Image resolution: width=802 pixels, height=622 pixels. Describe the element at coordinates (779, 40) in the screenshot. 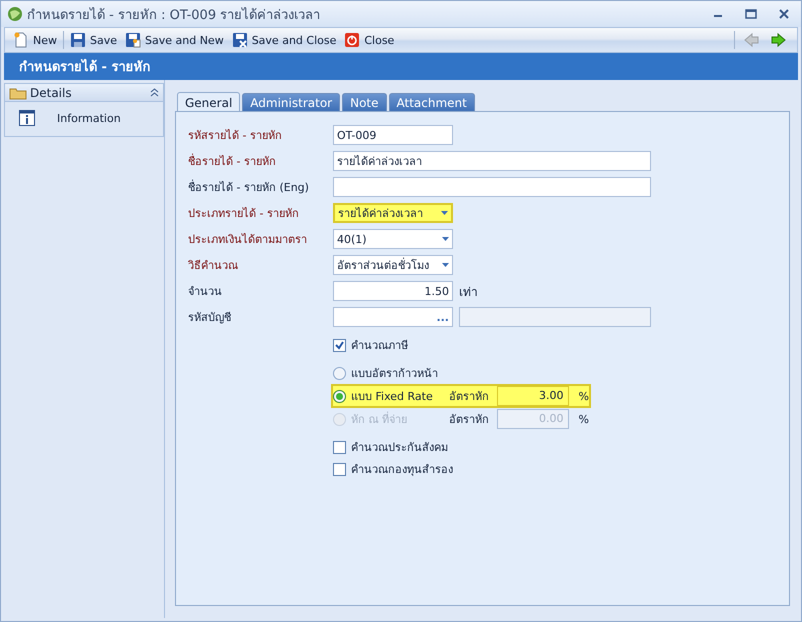

I see `forward-arrow-icon` at that location.